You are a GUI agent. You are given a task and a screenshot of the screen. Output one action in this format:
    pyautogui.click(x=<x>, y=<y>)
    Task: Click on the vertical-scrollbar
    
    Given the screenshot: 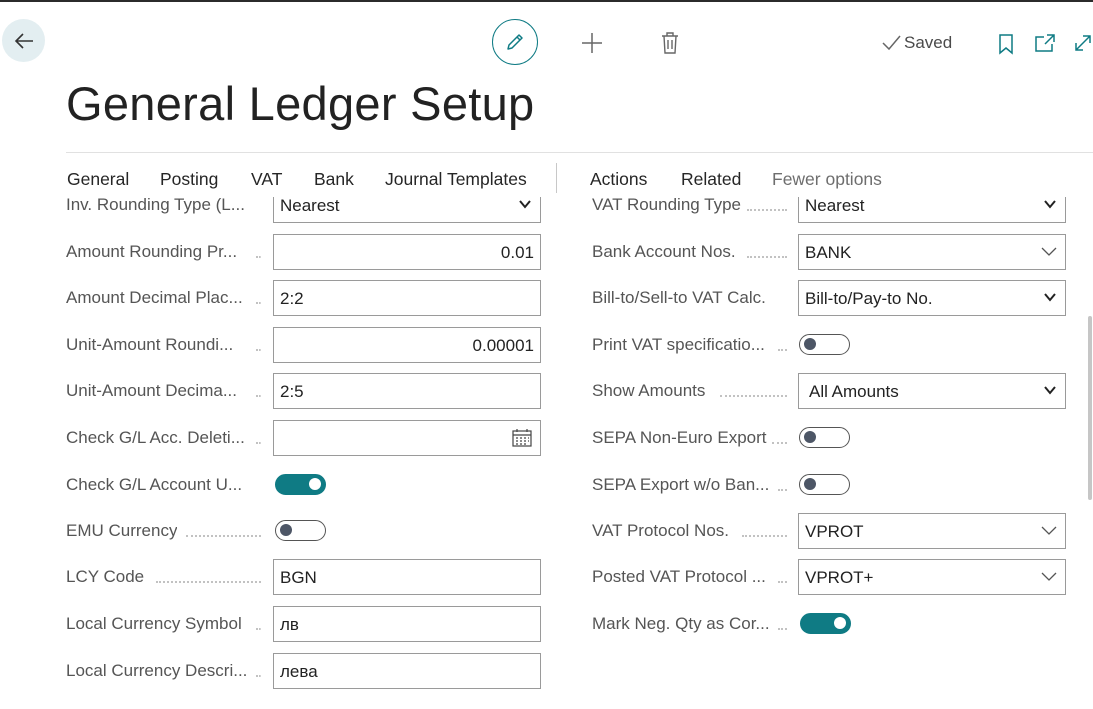 What is the action you would take?
    pyautogui.click(x=1090, y=408)
    